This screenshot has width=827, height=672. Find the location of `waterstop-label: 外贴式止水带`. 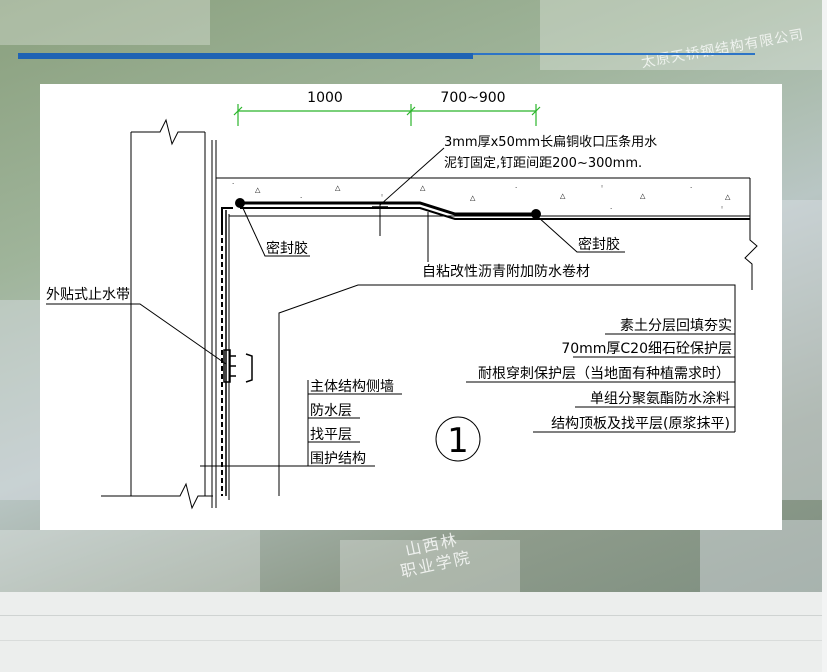

waterstop-label: 外贴式止水带 is located at coordinates (88, 295).